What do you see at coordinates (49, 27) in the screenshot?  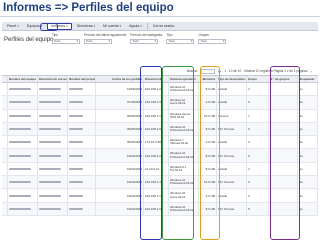 I see `highlight-informes` at bounding box center [49, 27].